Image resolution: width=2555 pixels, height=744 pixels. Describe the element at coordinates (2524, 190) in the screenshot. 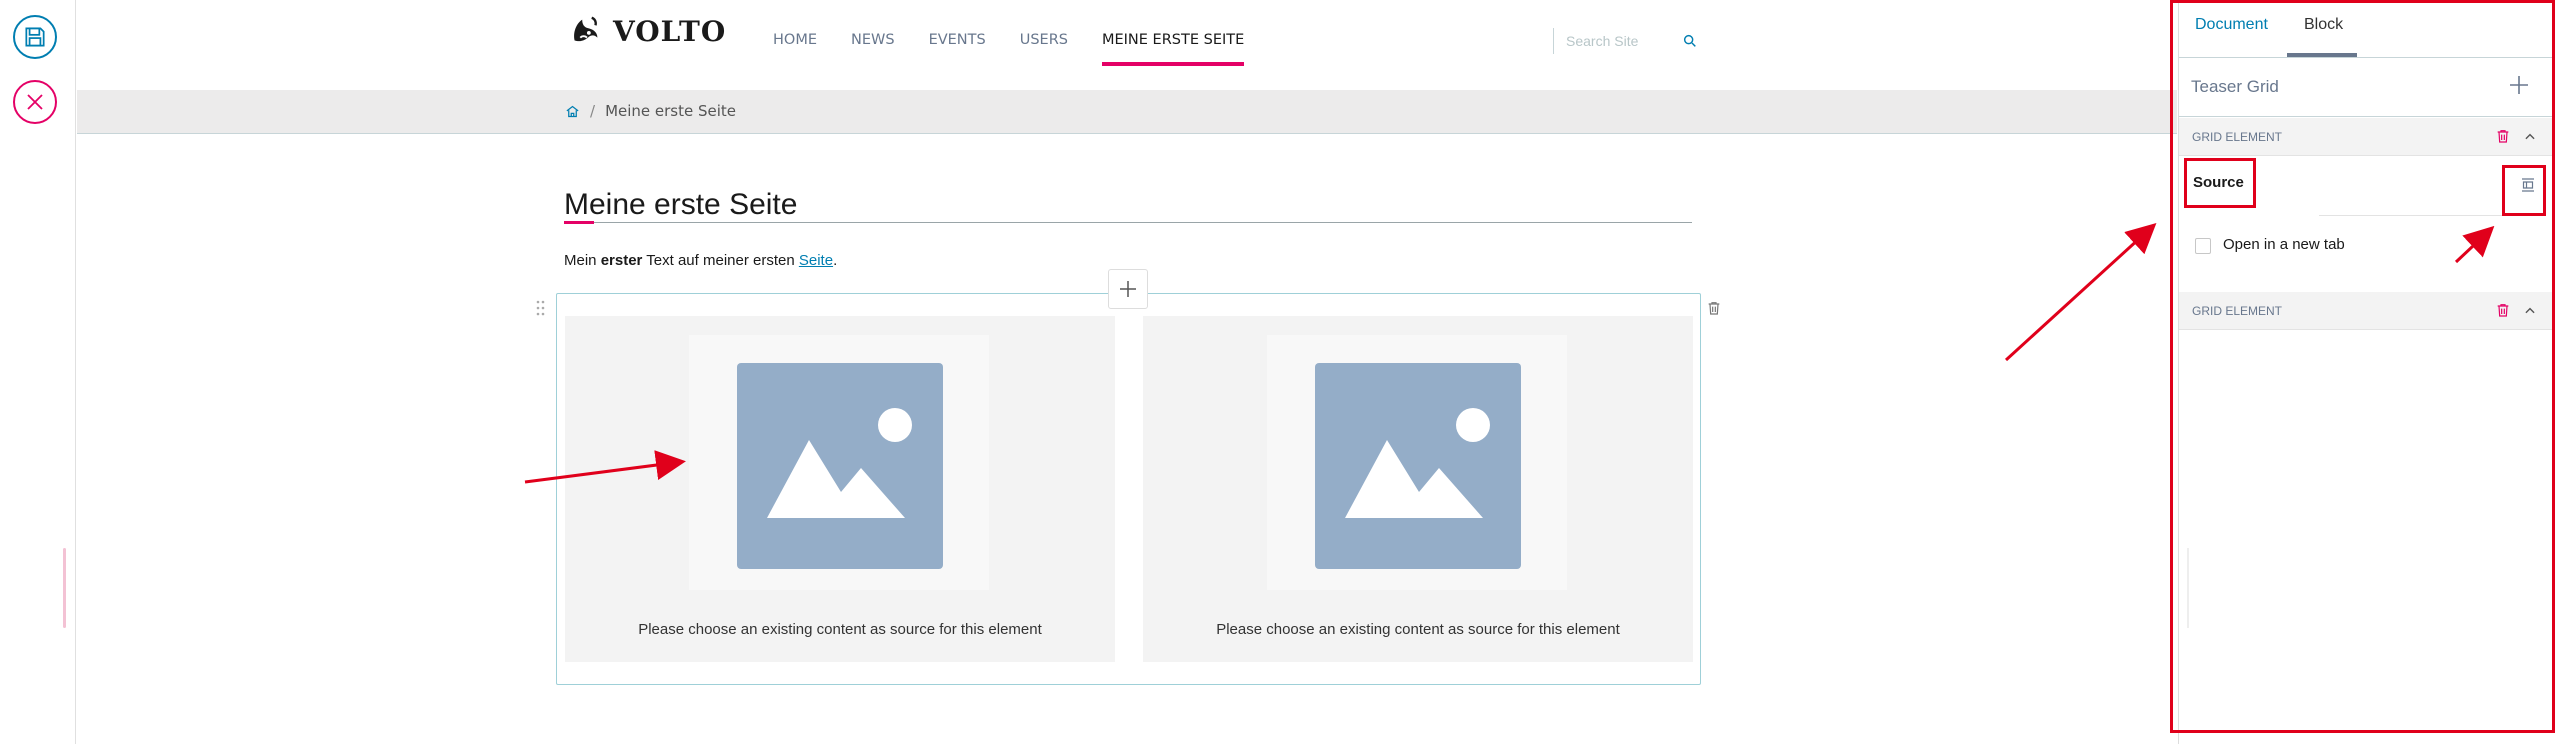

I see `annotation-box-browse` at that location.